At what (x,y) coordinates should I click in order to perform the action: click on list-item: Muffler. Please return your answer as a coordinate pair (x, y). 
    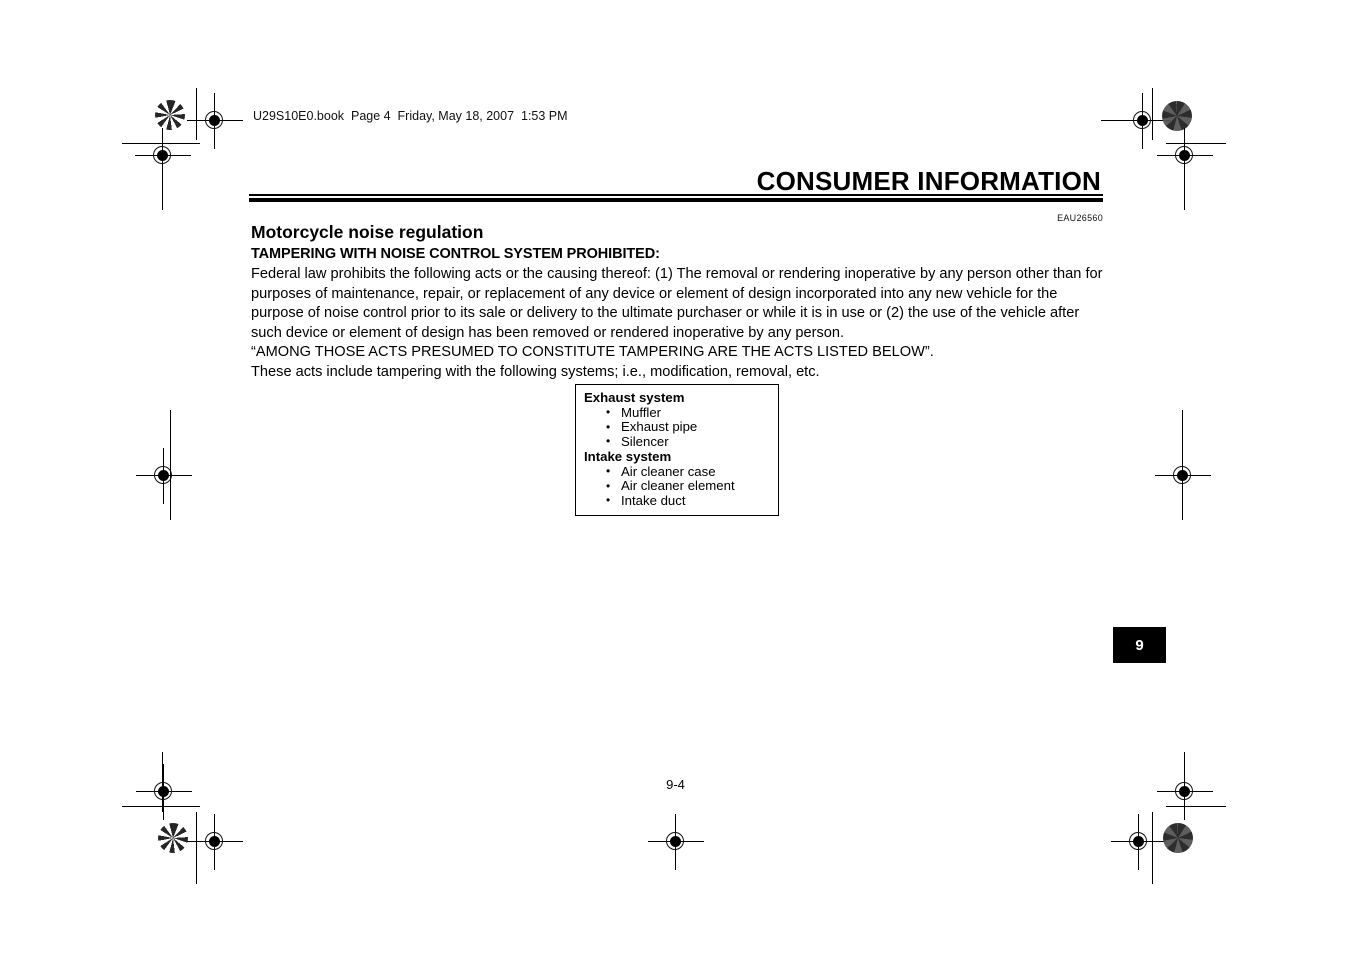
    Looking at the image, I should click on (689, 413).